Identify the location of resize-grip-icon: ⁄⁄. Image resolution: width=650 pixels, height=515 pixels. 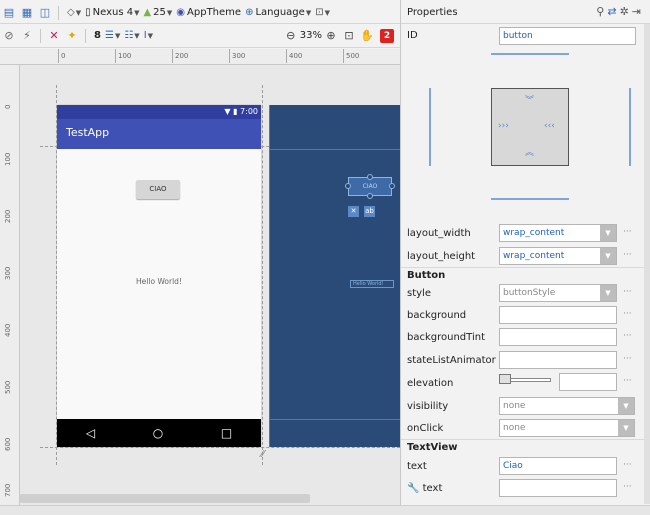
(262, 454).